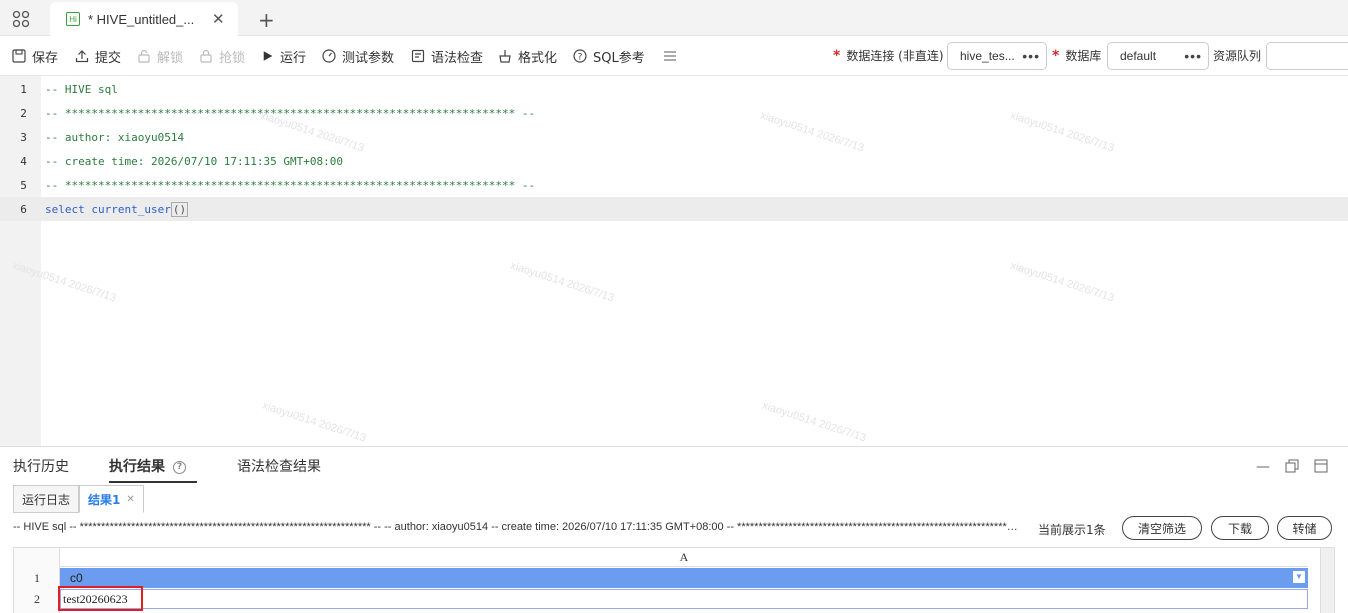 This screenshot has height=613, width=1348. Describe the element at coordinates (684, 578) in the screenshot. I see `result-header-cell: c0 ▼` at that location.